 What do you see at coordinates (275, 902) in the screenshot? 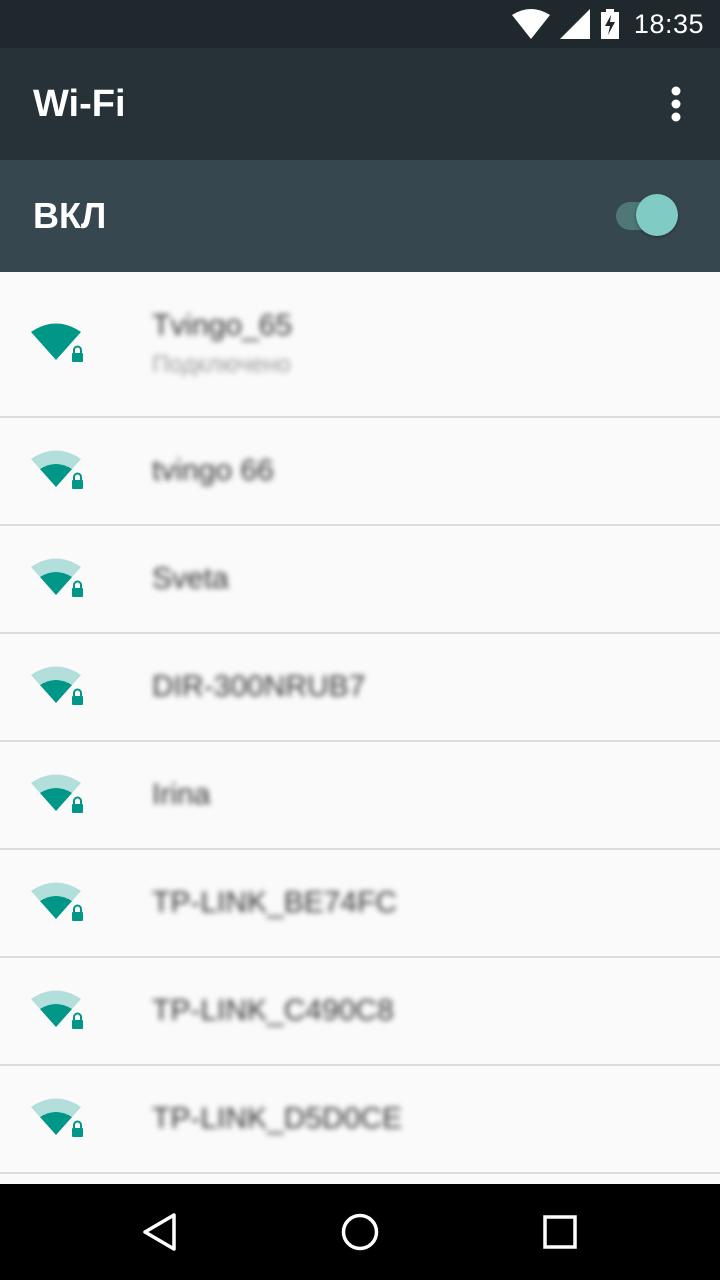
I see `network-name: TP-LINK_BE74FC` at bounding box center [275, 902].